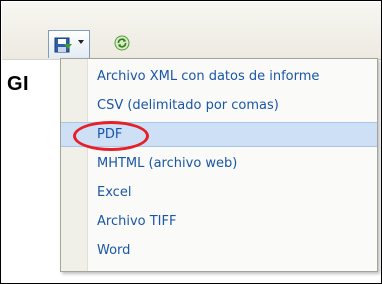  What do you see at coordinates (122, 45) in the screenshot?
I see `refresh-icon` at bounding box center [122, 45].